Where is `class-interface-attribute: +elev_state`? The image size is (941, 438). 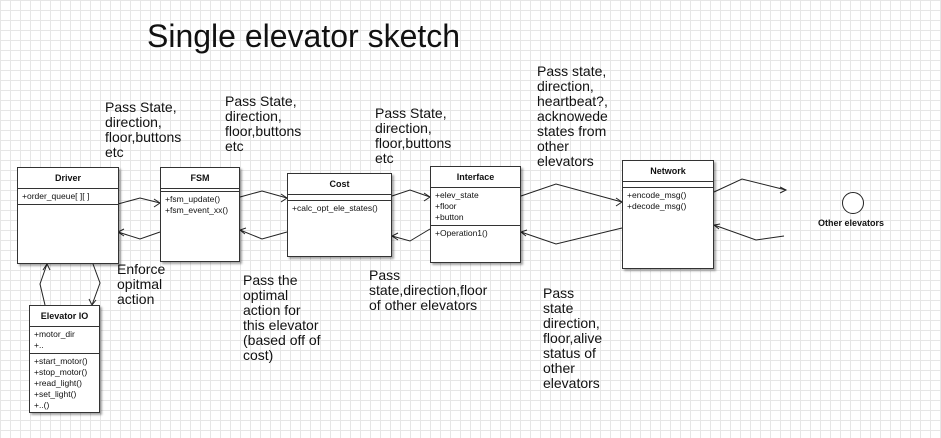
class-interface-attribute: +elev_state is located at coordinates (457, 195).